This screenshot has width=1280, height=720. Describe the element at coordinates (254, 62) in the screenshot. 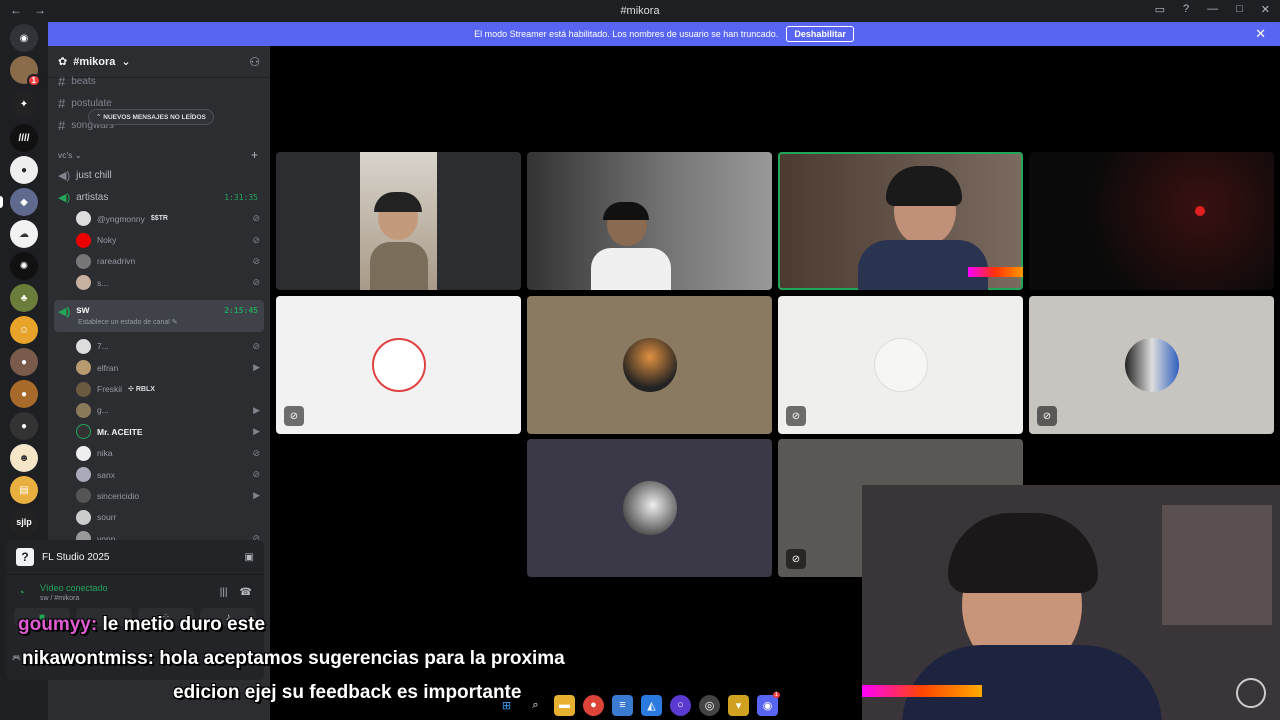

I see `add-member-icon: ⚇` at that location.